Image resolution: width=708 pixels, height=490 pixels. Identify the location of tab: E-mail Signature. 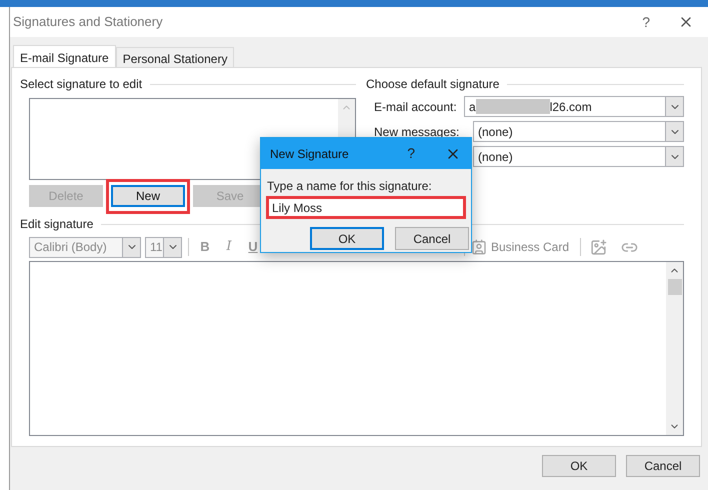
(64, 56).